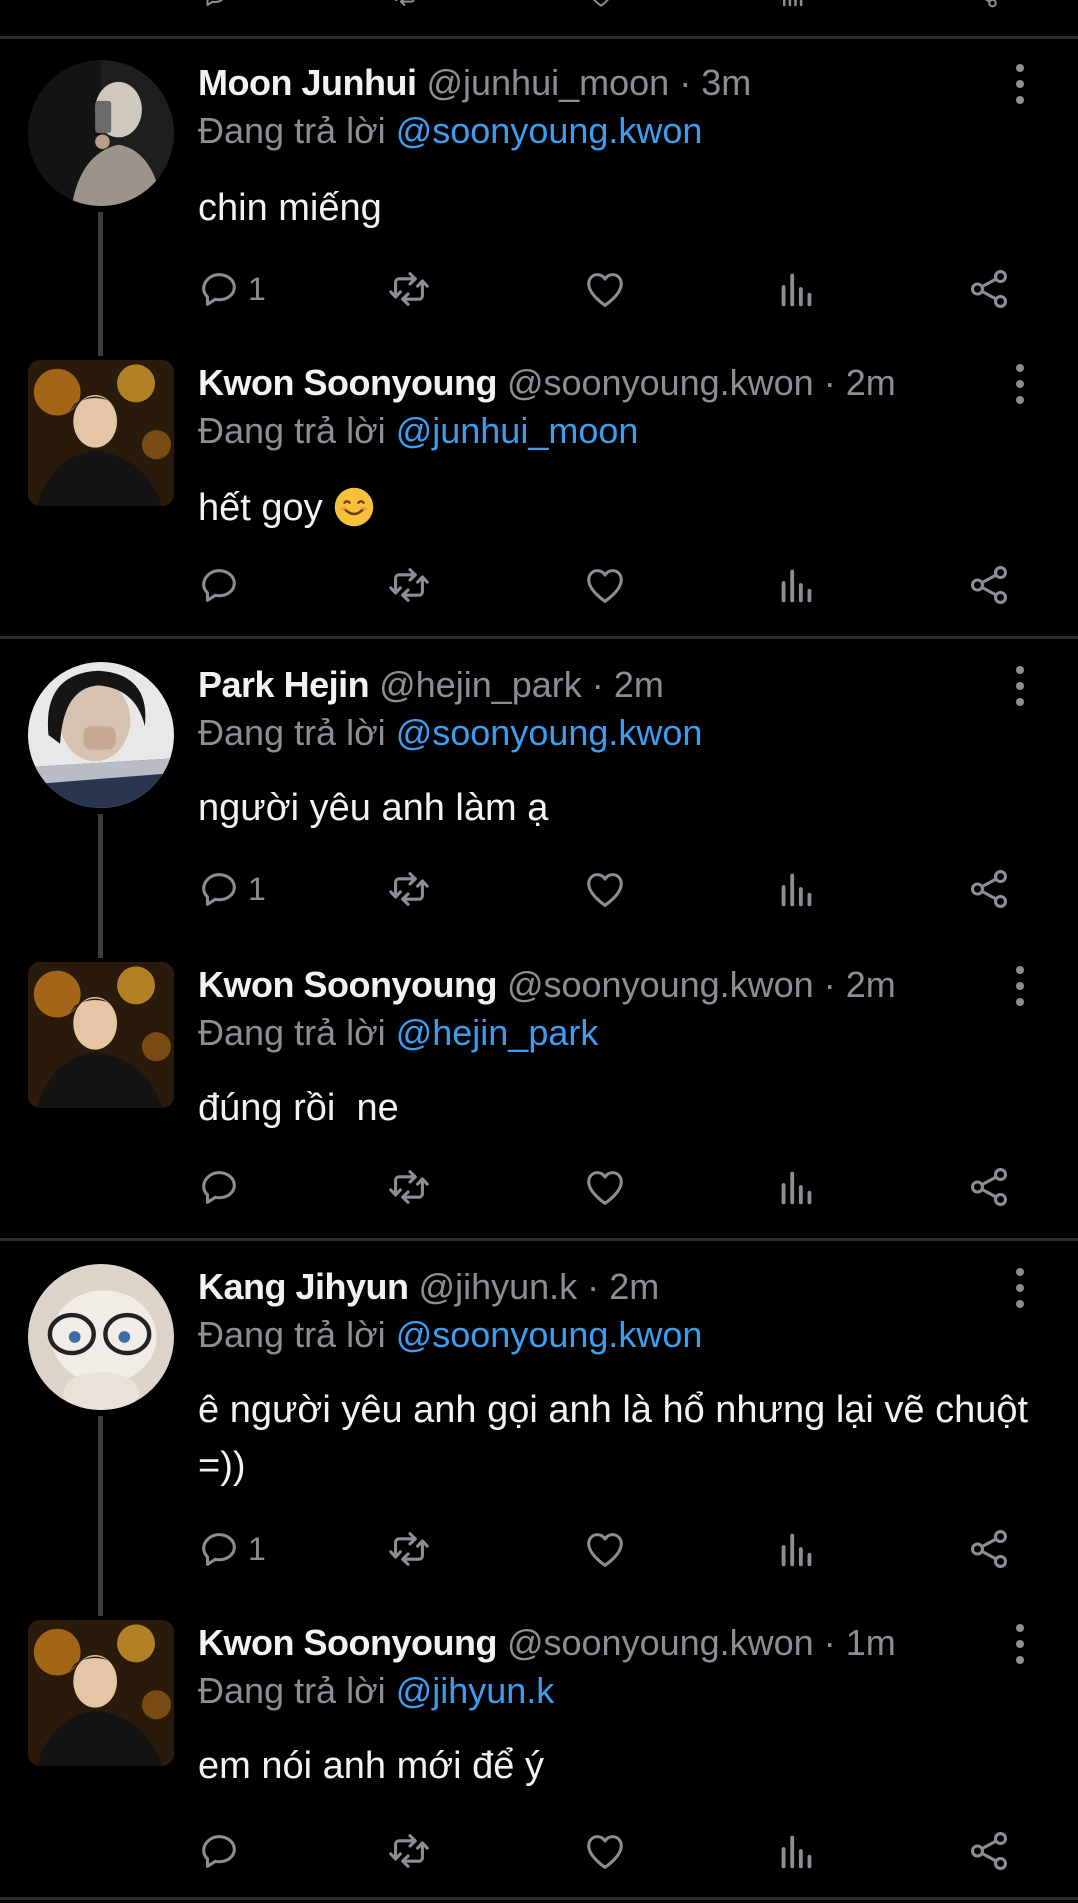 This screenshot has width=1078, height=1903. I want to click on mention-link: @junhui_moon, so click(517, 430).